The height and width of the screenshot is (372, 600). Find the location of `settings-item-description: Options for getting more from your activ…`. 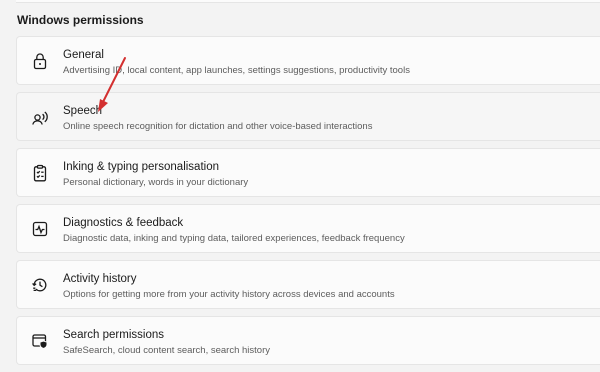

settings-item-description: Options for getting more from your activ… is located at coordinates (229, 294).